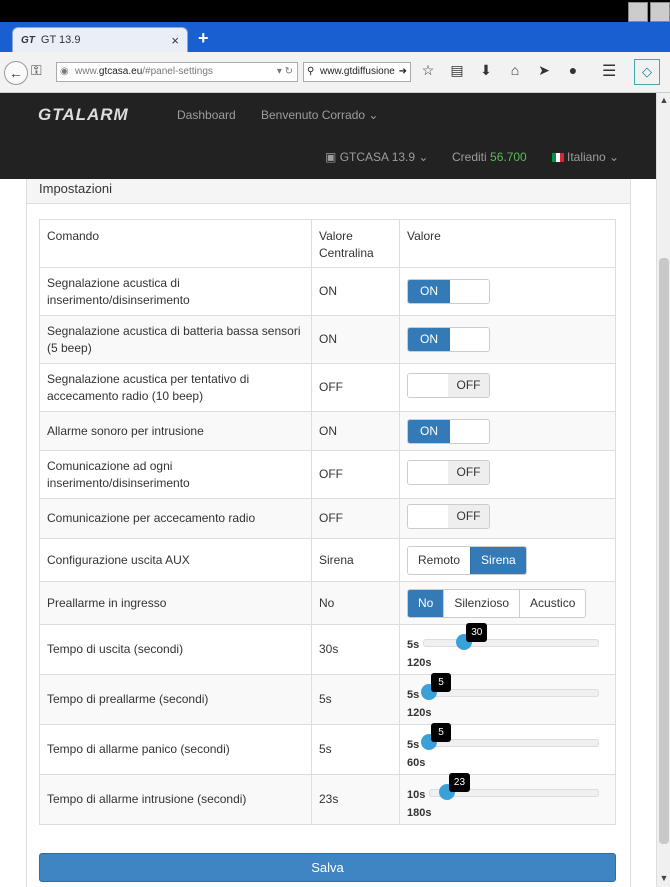  I want to click on page-scrollbar: ▲ ▼, so click(663, 490).